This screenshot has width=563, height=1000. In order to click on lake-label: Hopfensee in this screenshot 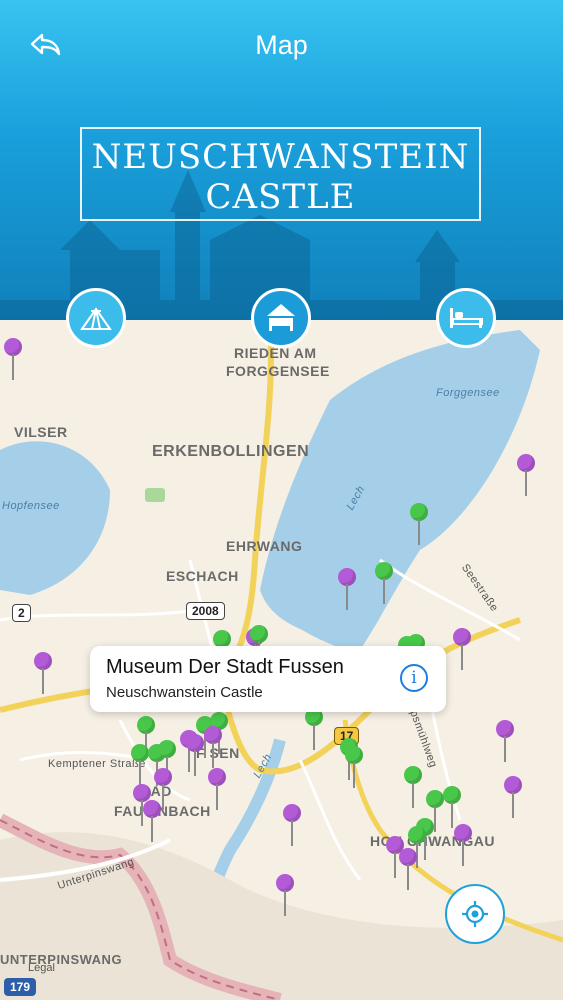, I will do `click(31, 506)`.